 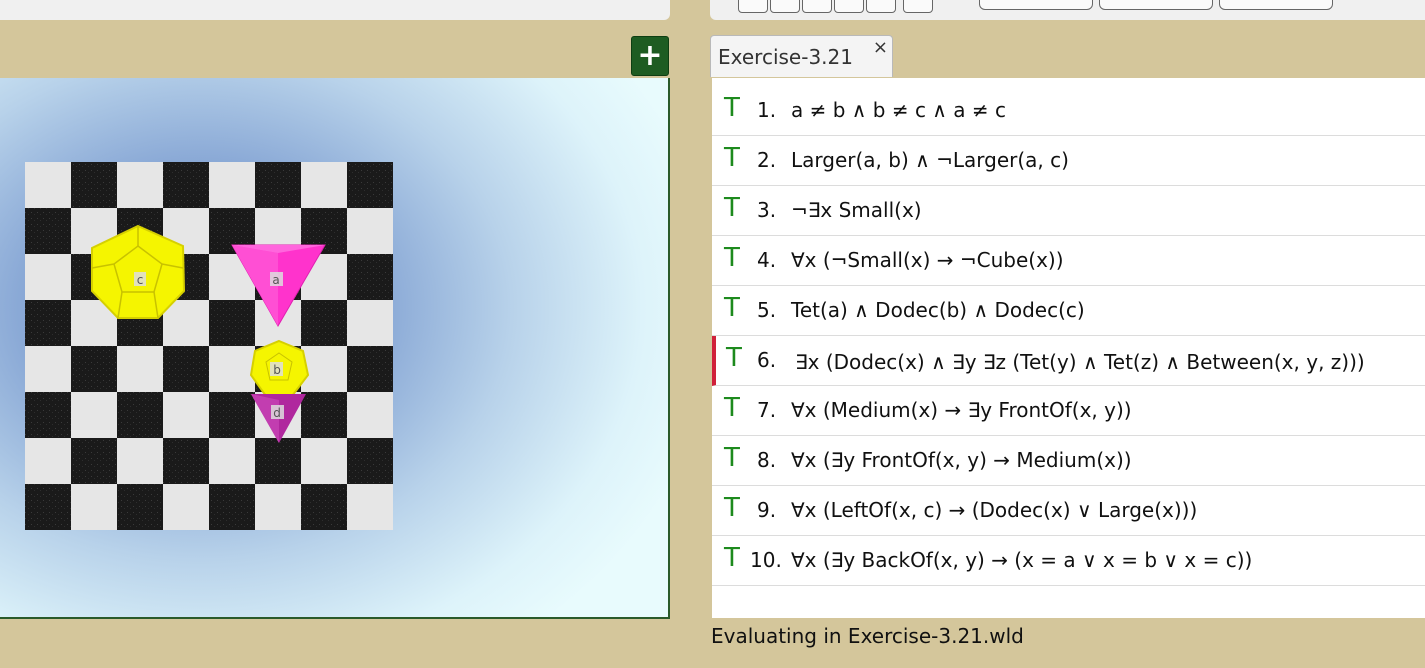 I want to click on chessboard, so click(x=209, y=346).